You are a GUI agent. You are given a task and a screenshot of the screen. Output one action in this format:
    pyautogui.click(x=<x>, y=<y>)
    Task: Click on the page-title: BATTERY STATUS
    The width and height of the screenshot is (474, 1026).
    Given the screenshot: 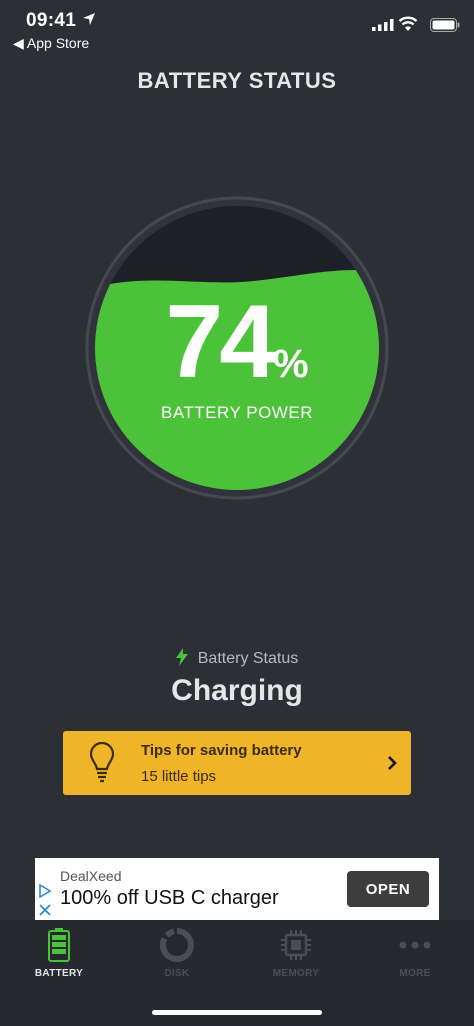 What is the action you would take?
    pyautogui.click(x=237, y=80)
    